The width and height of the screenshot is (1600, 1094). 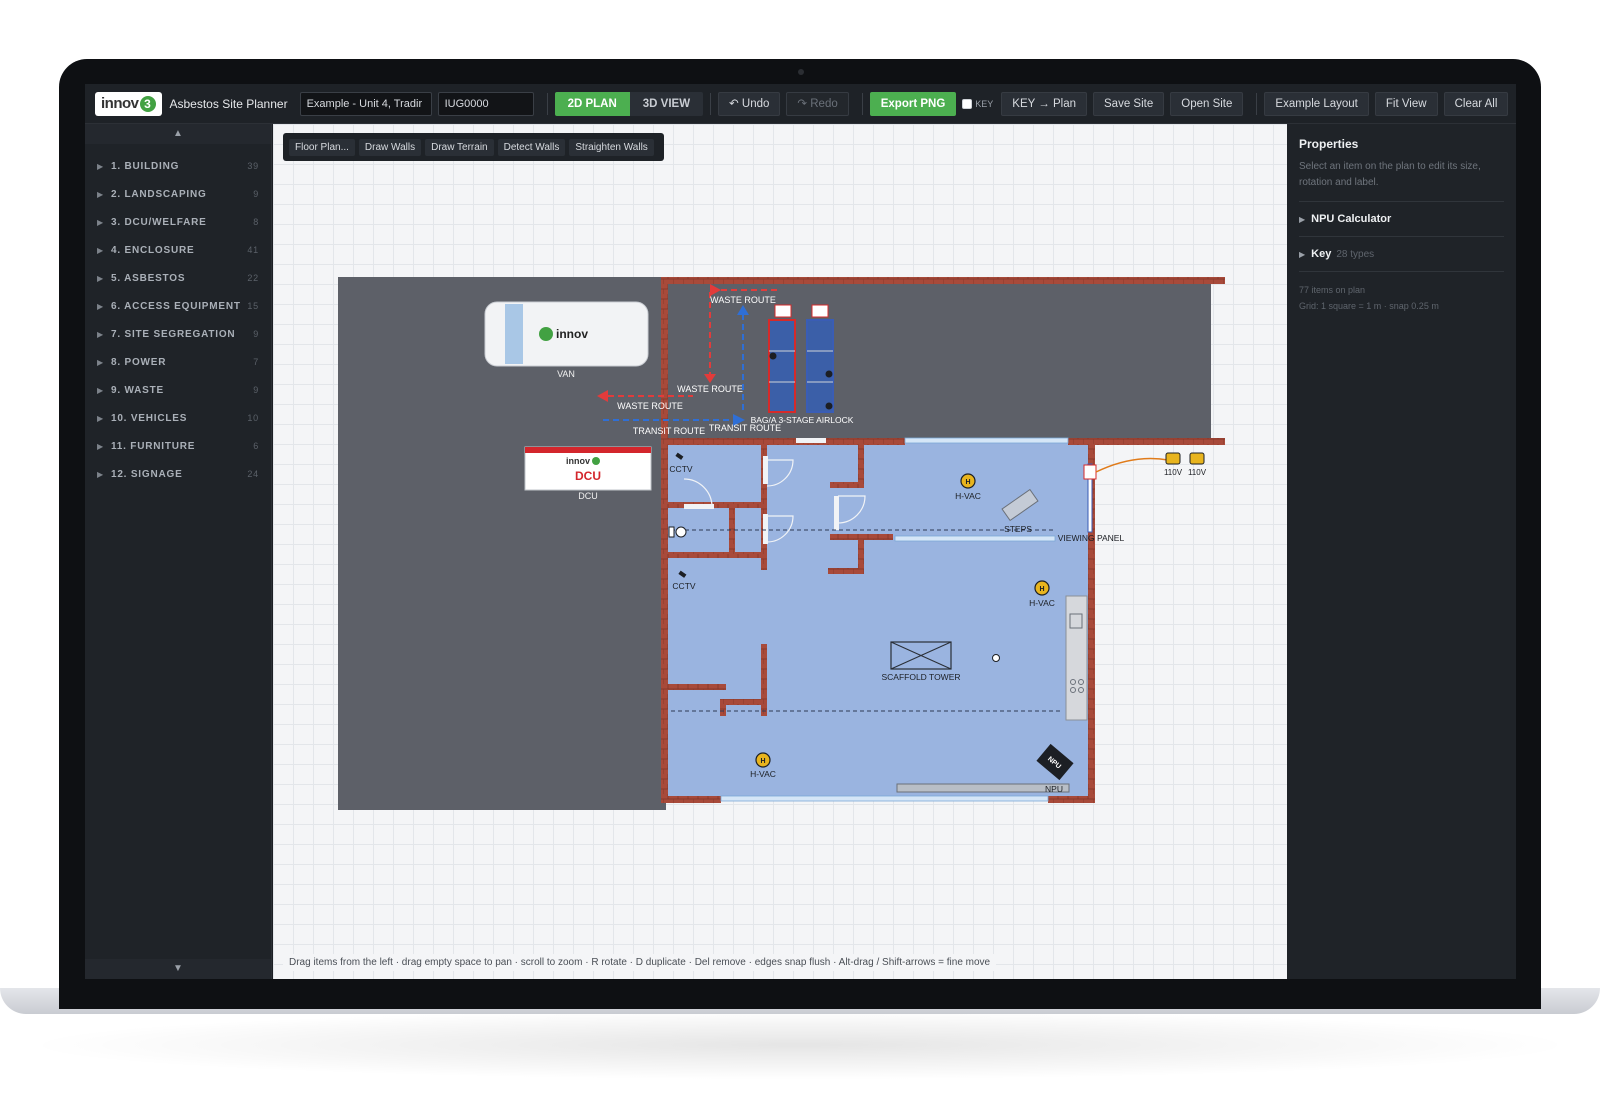 What do you see at coordinates (1316, 103) in the screenshot?
I see `example-layout-button: Example Layout` at bounding box center [1316, 103].